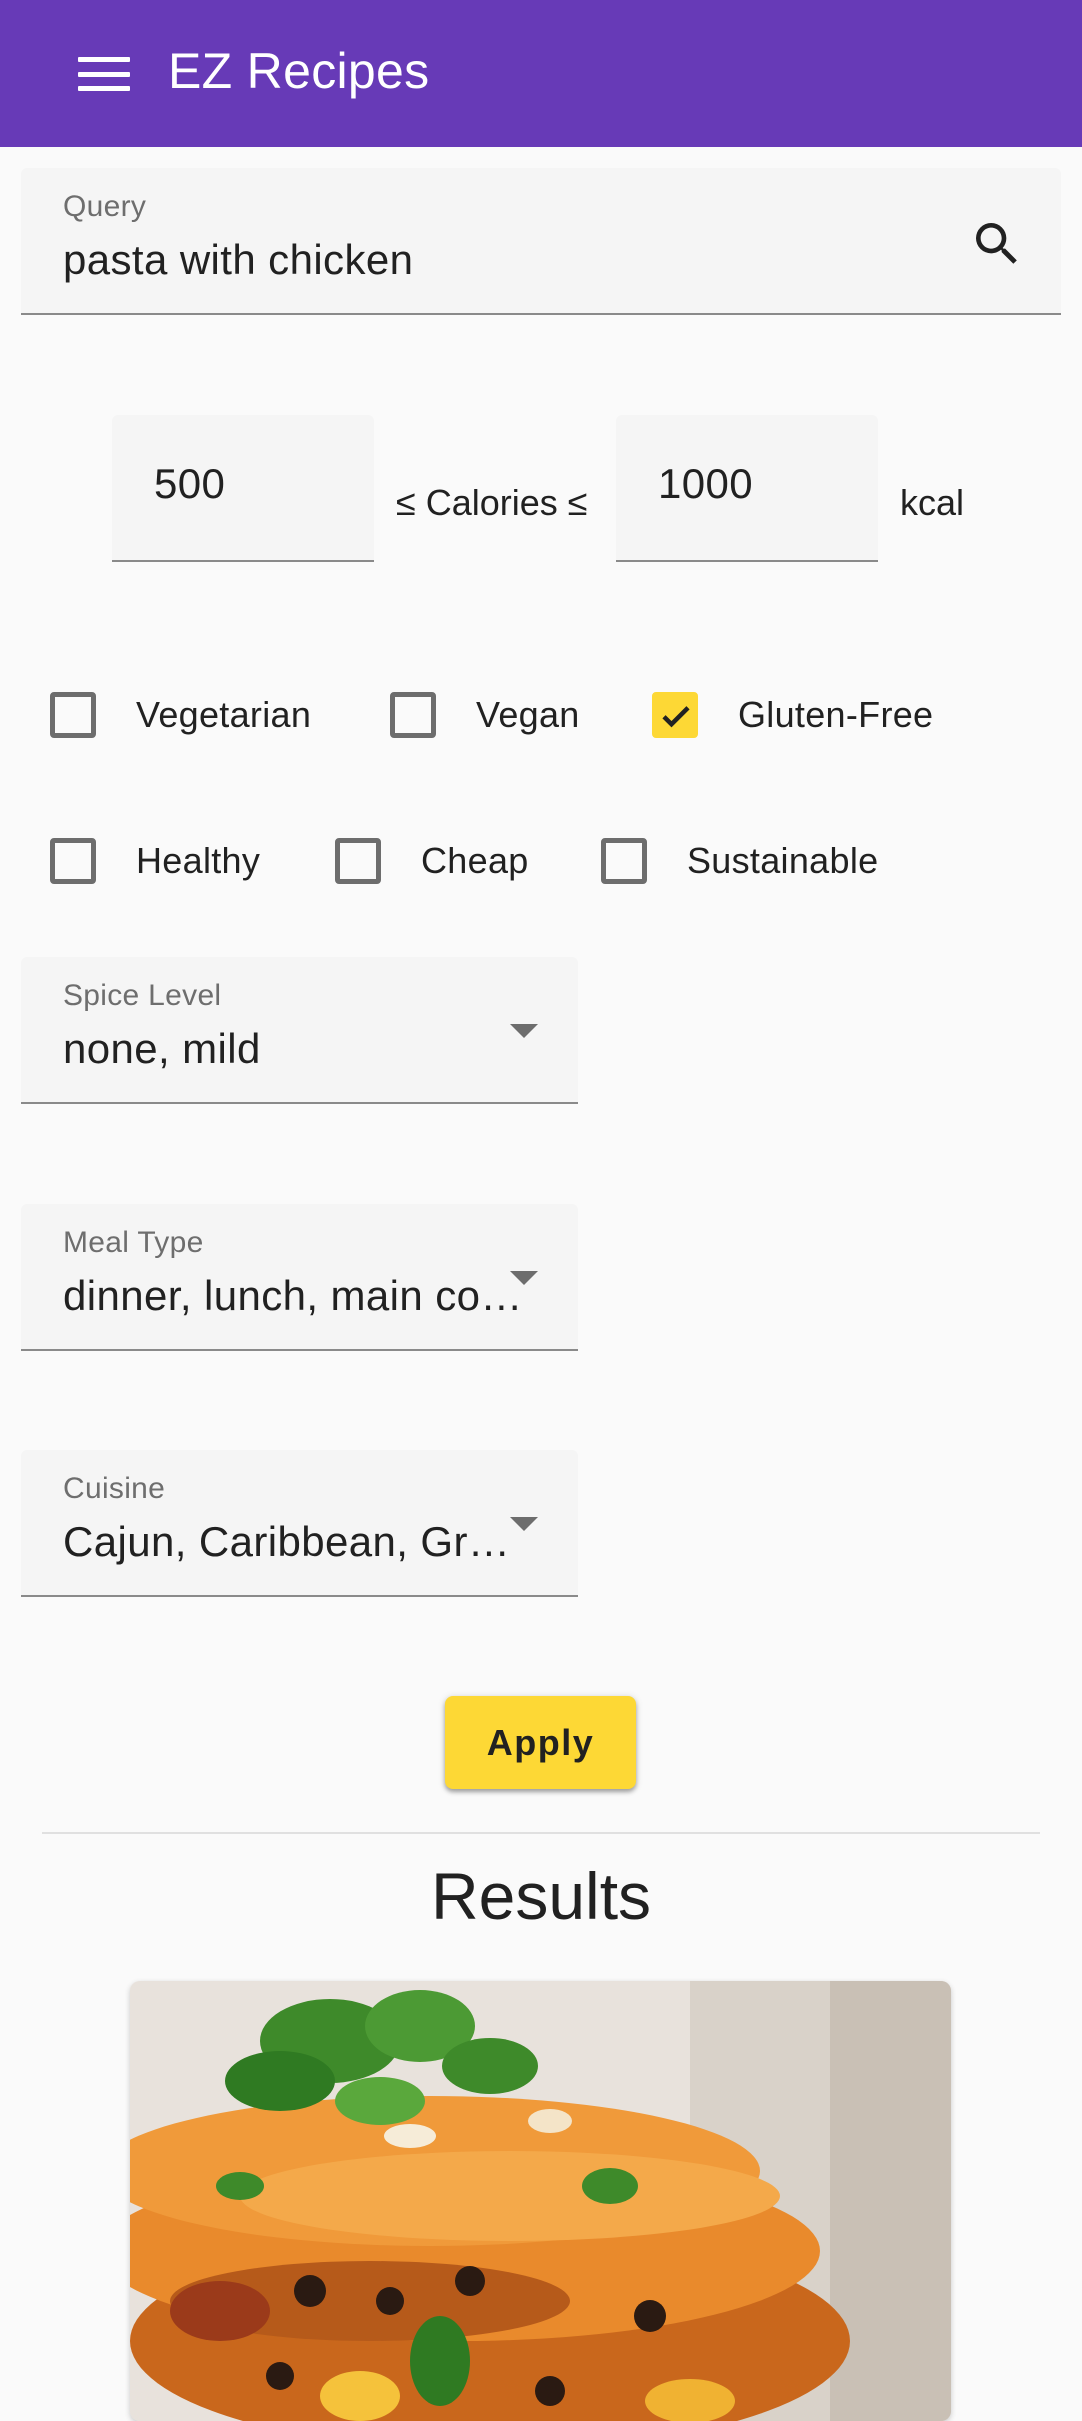  I want to click on gluten-free-checkbox: Gluten-Free, so click(792, 715).